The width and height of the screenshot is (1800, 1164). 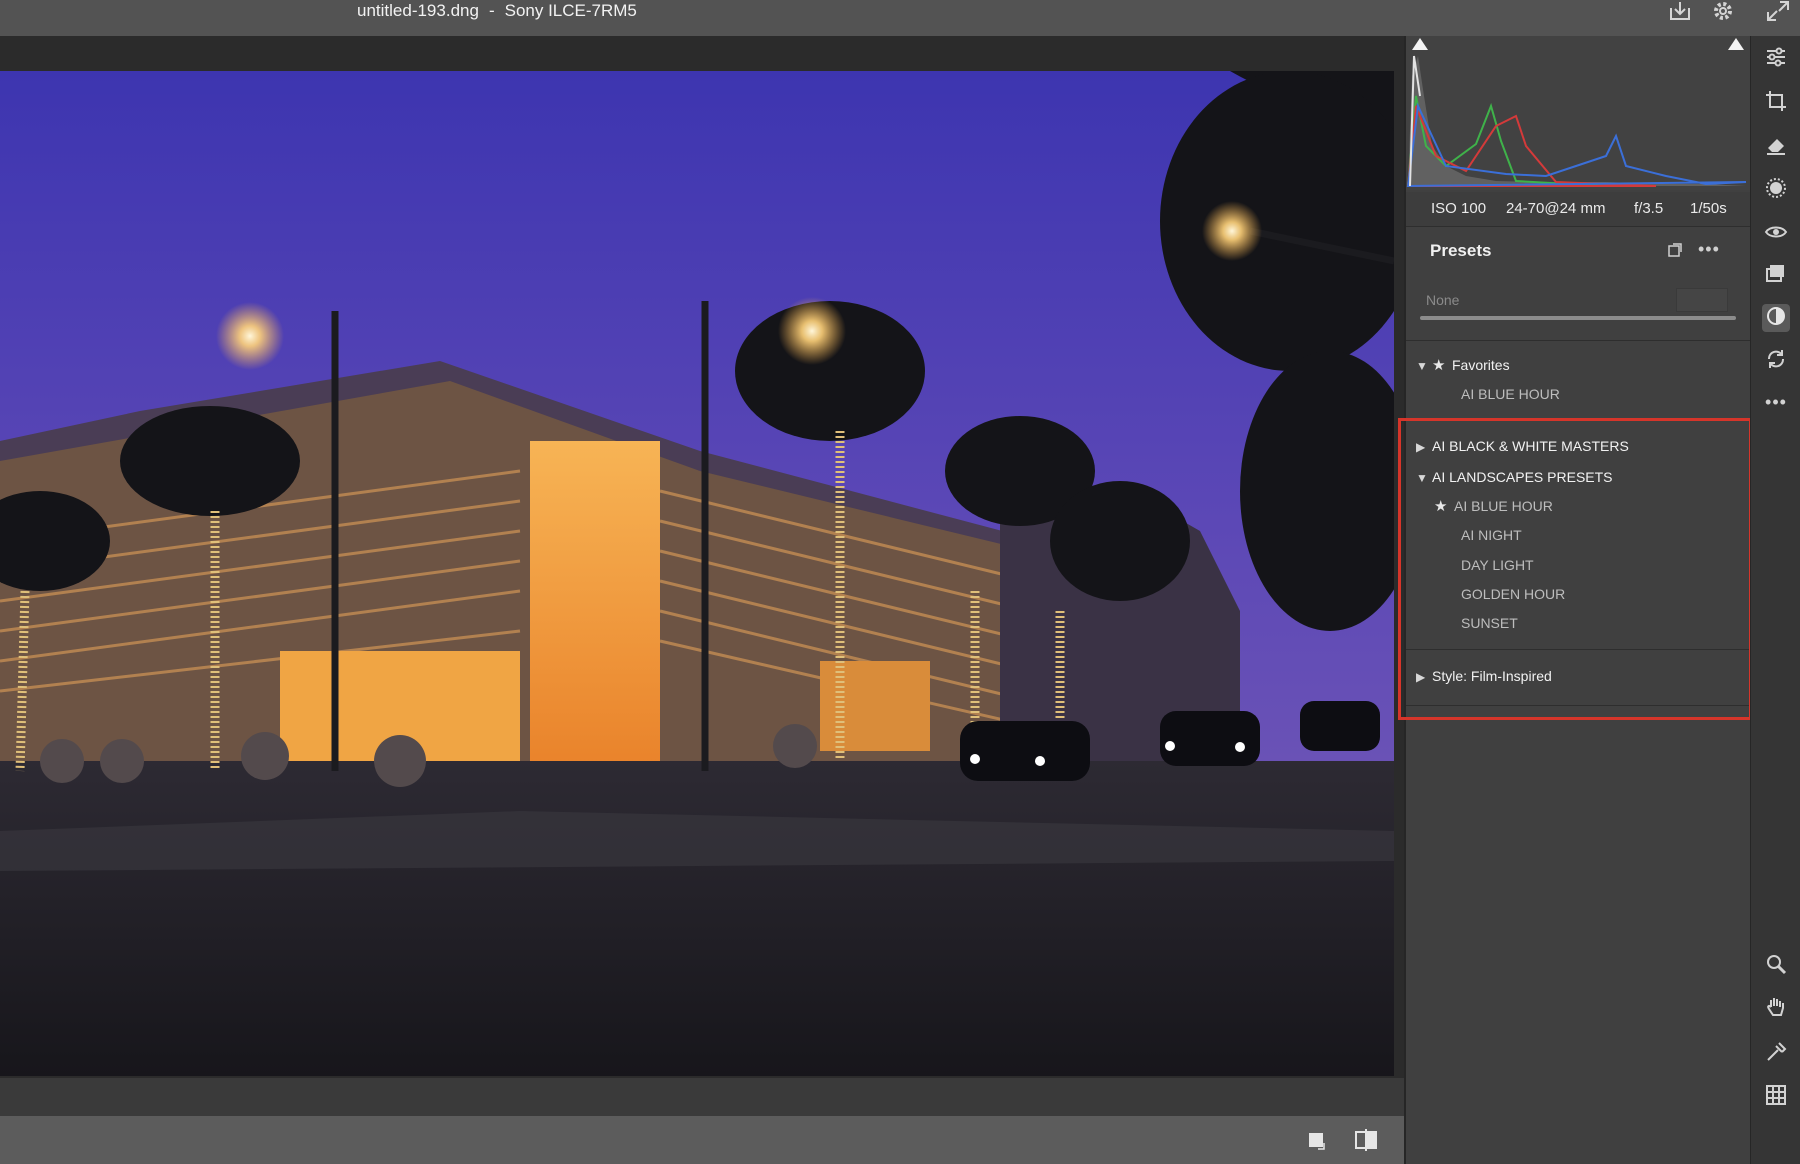 What do you see at coordinates (1776, 402) in the screenshot?
I see `more-icon: •••` at bounding box center [1776, 402].